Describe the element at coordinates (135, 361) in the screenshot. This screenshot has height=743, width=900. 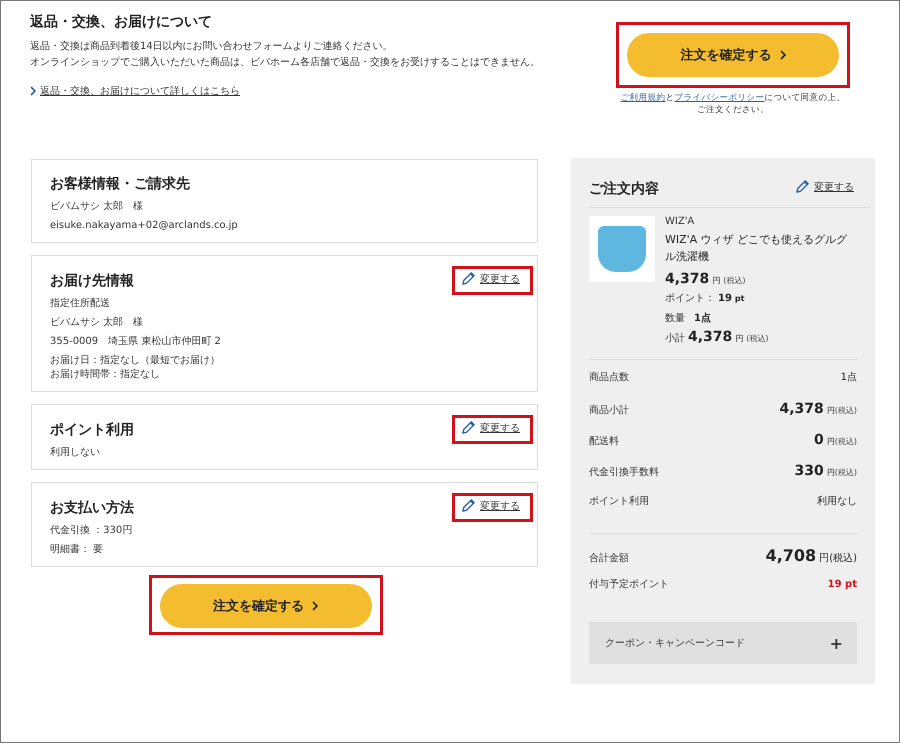
I see `info-text: お届け日：指定なし（最短でお届け）` at that location.